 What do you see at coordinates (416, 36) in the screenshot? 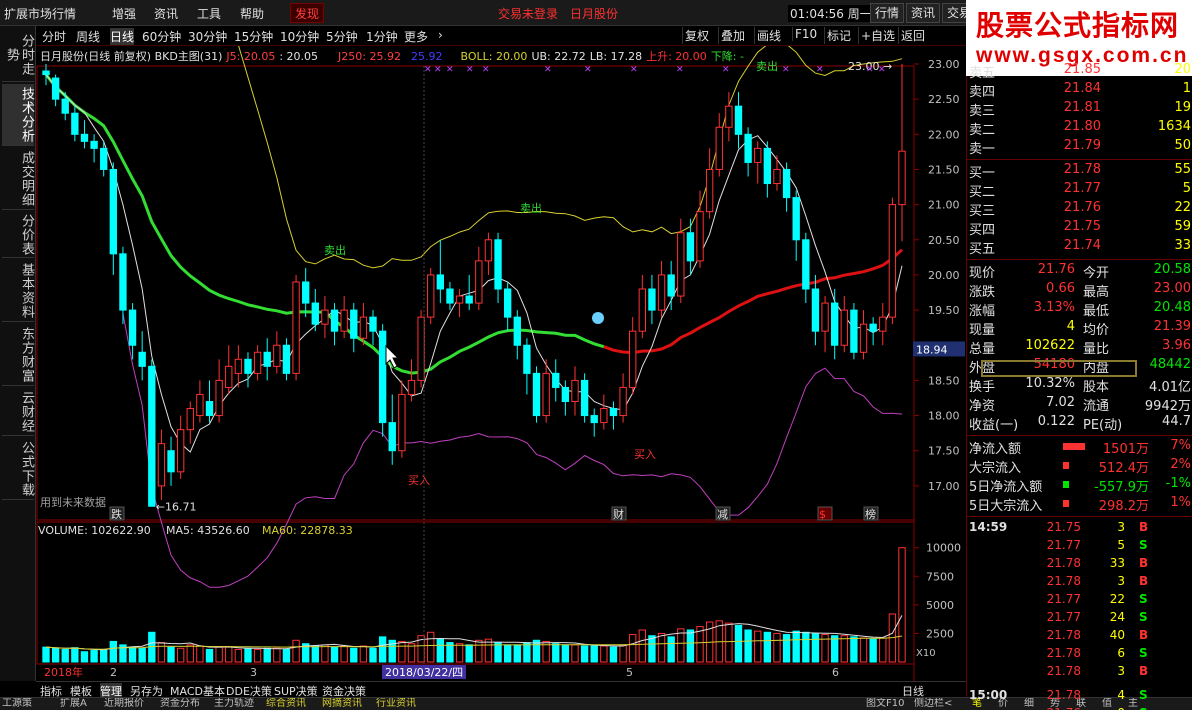
I see `period-more: 更多` at bounding box center [416, 36].